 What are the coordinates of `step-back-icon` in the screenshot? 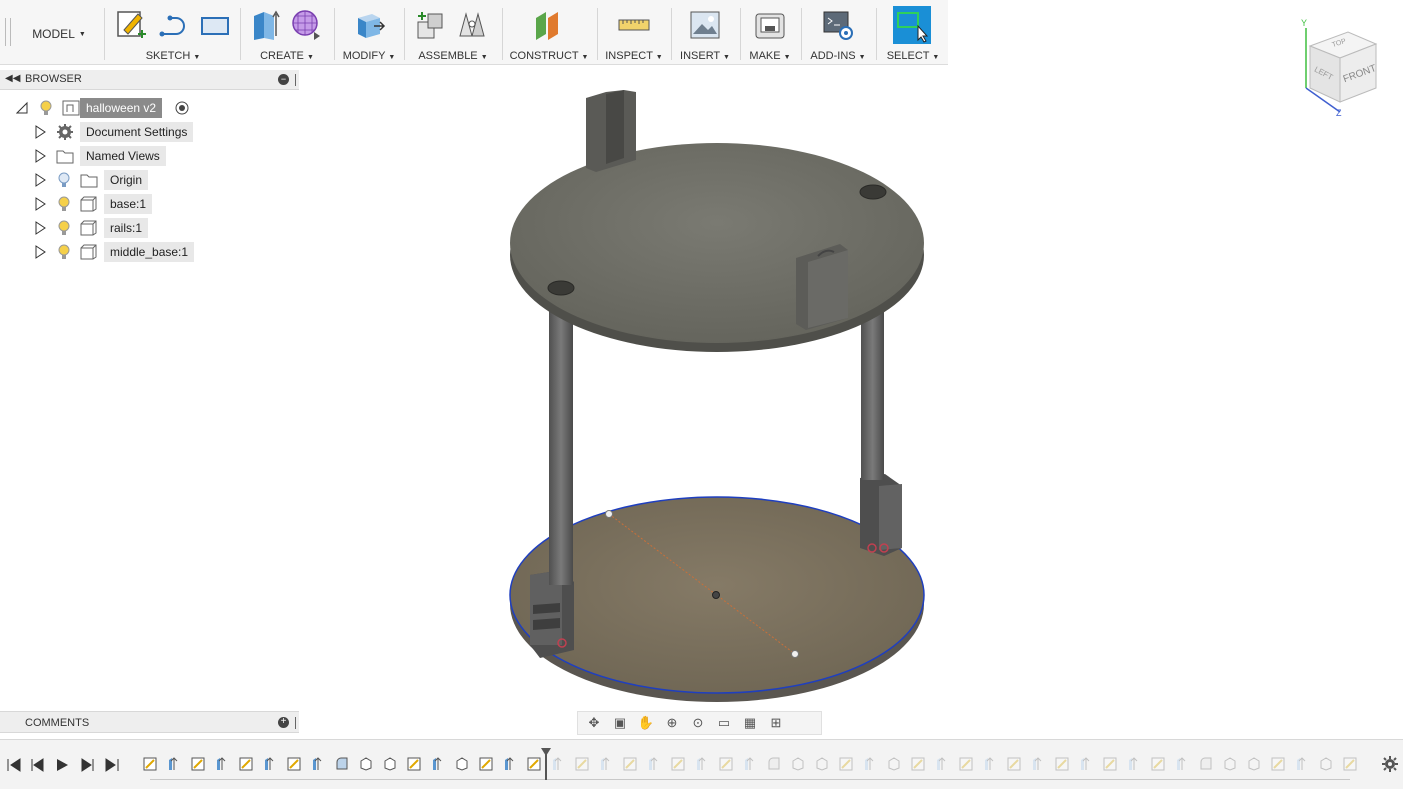 It's located at (38, 765).